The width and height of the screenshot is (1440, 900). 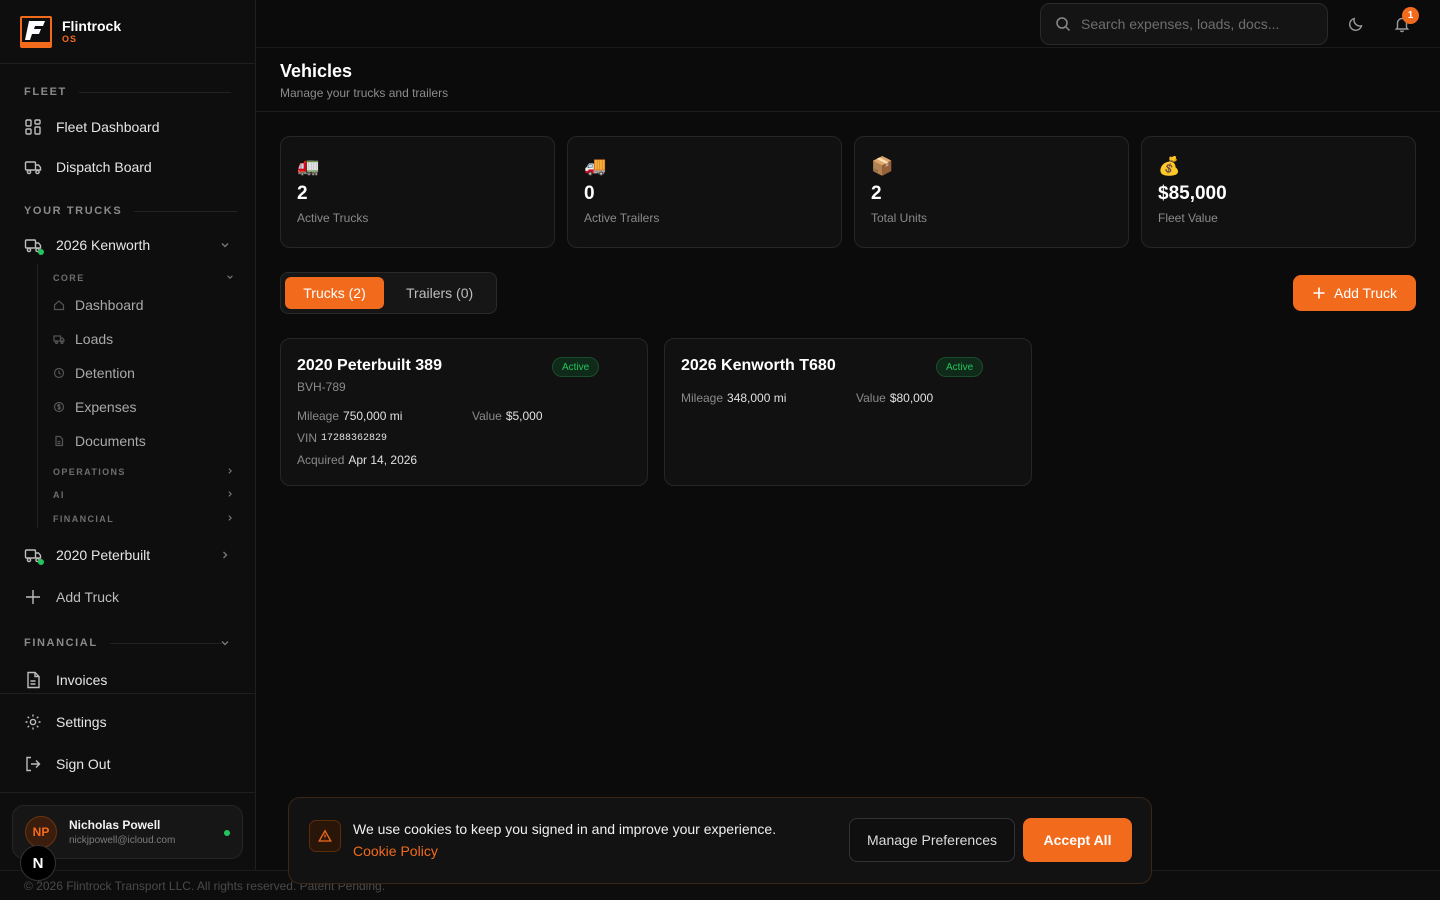 What do you see at coordinates (115, 825) in the screenshot?
I see `user-name: Nicholas Powell` at bounding box center [115, 825].